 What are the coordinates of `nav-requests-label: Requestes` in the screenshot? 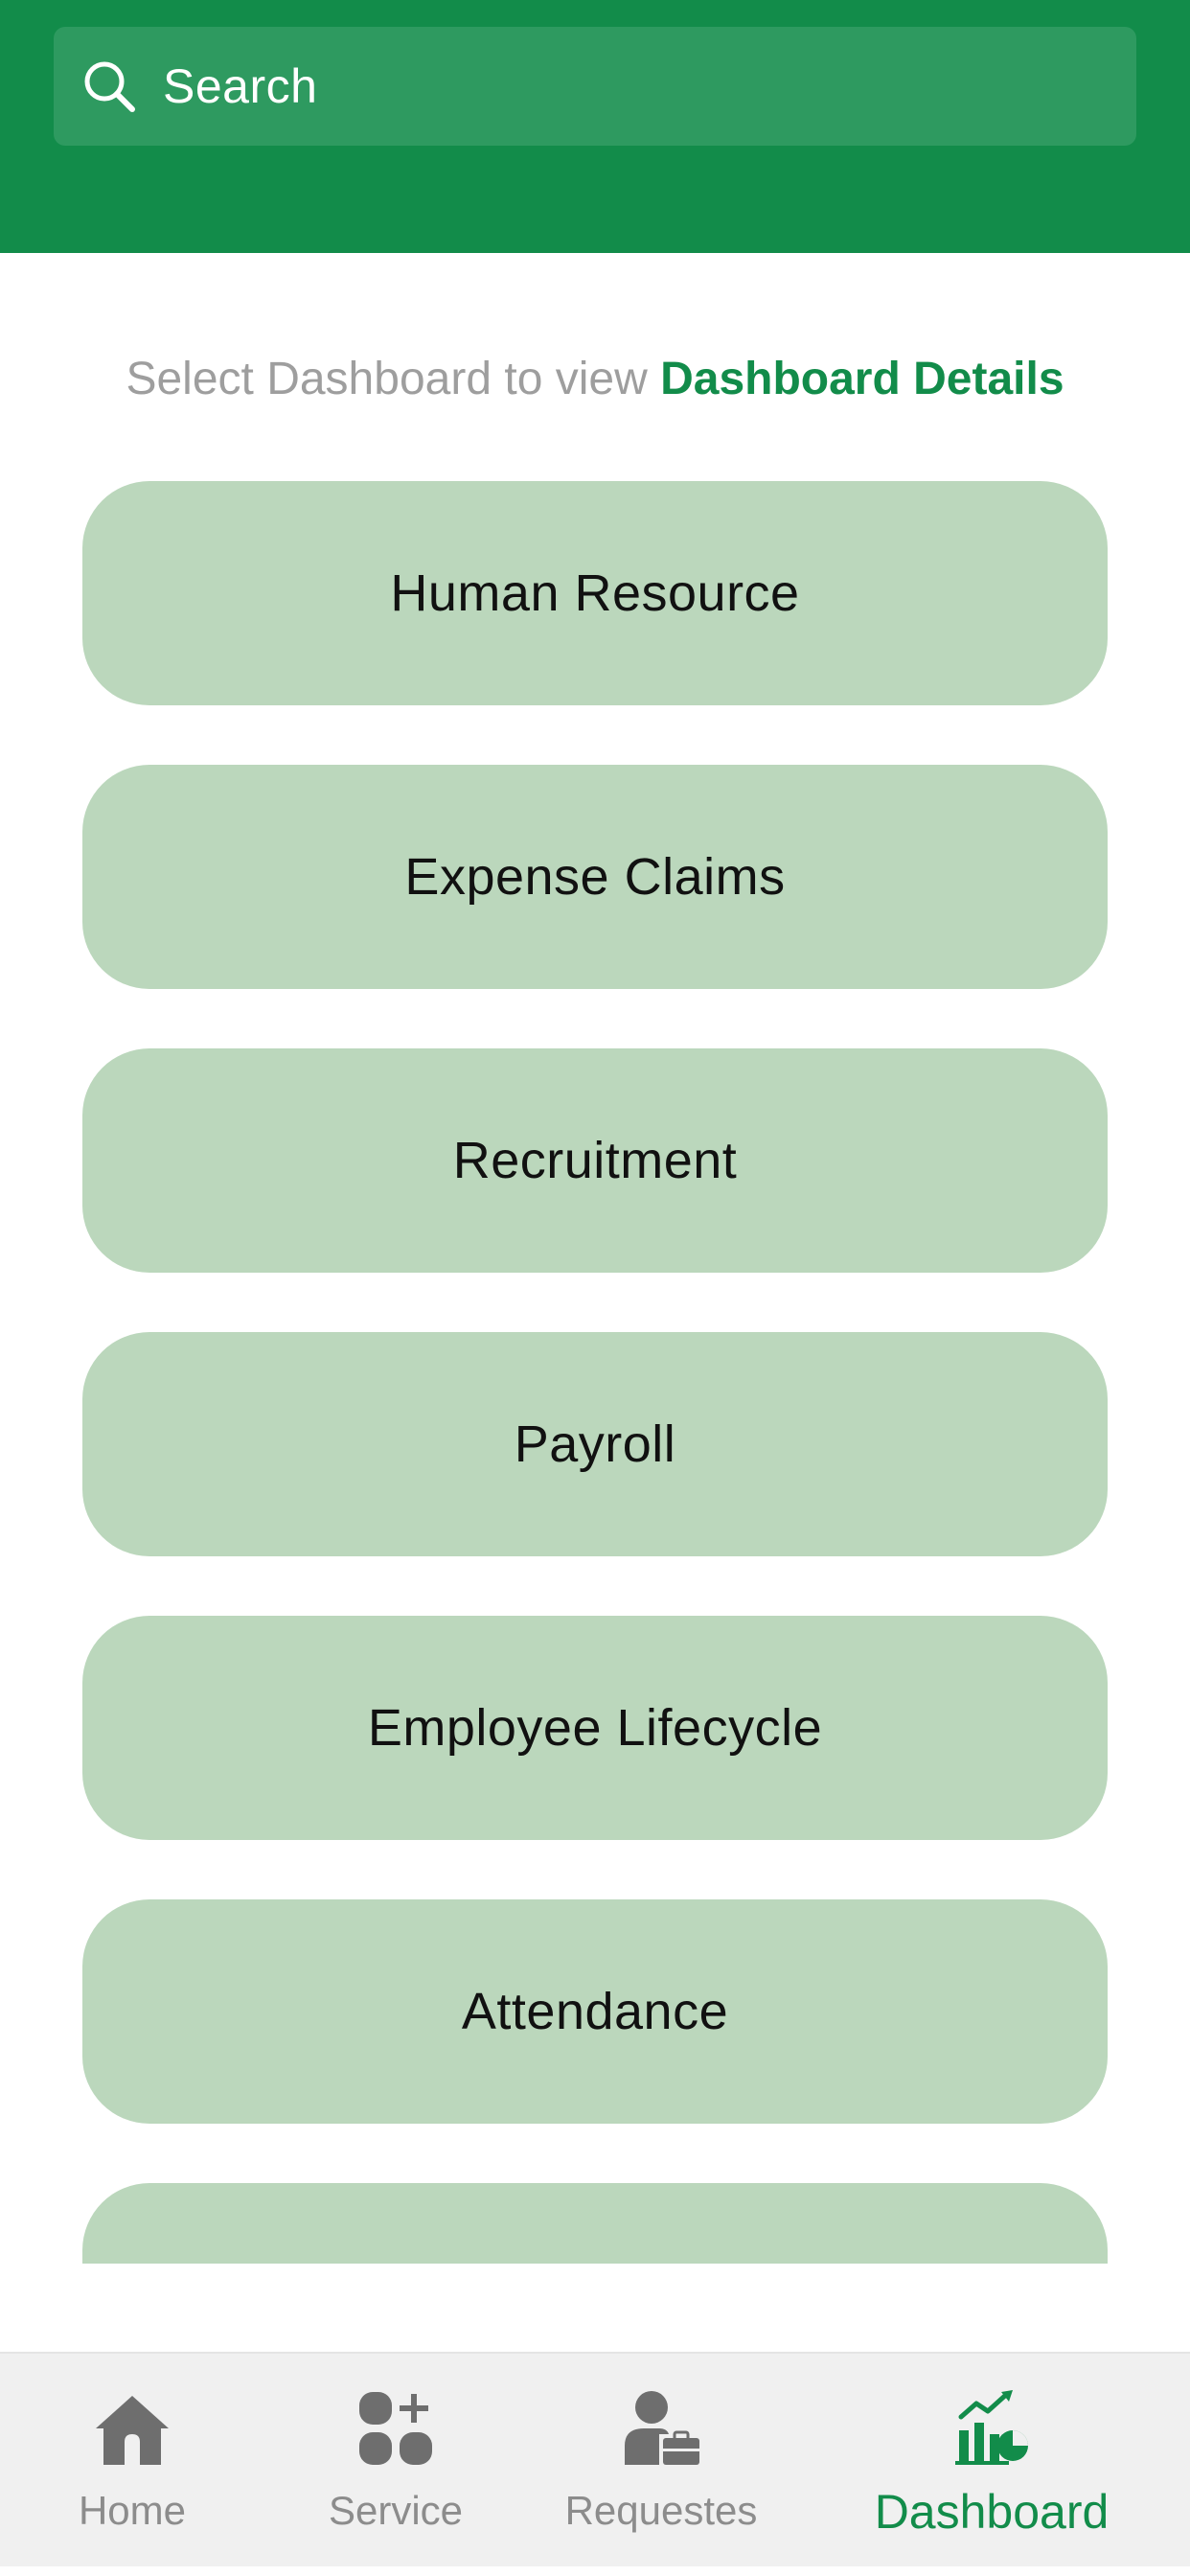 It's located at (661, 2510).